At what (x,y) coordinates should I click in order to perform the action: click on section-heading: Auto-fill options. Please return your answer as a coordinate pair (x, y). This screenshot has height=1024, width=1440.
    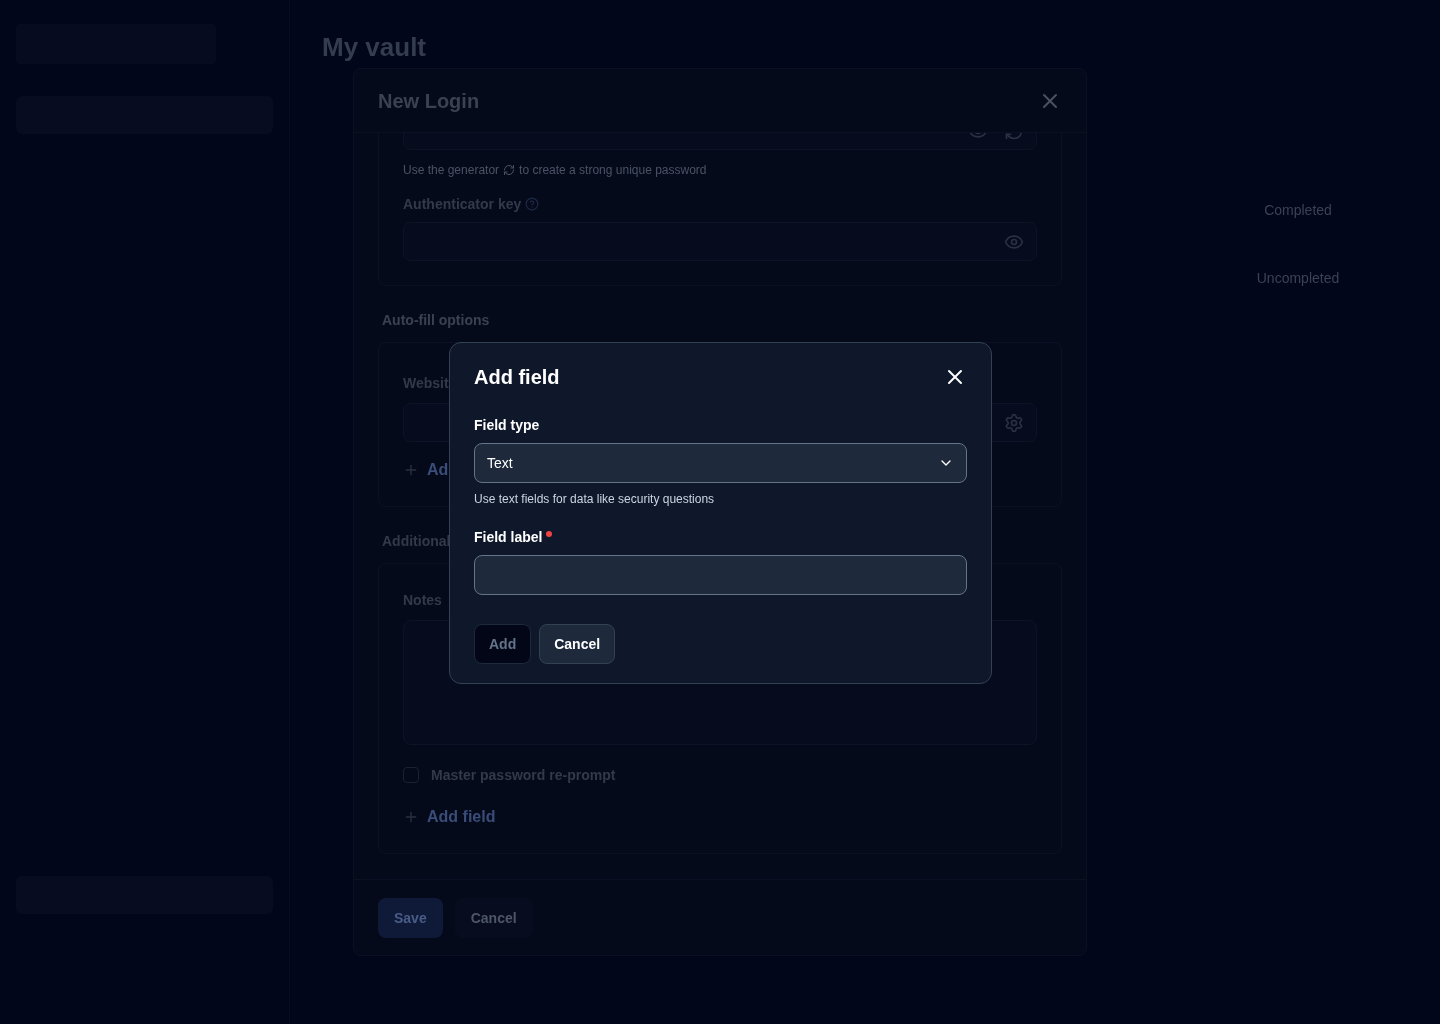
    Looking at the image, I should click on (436, 320).